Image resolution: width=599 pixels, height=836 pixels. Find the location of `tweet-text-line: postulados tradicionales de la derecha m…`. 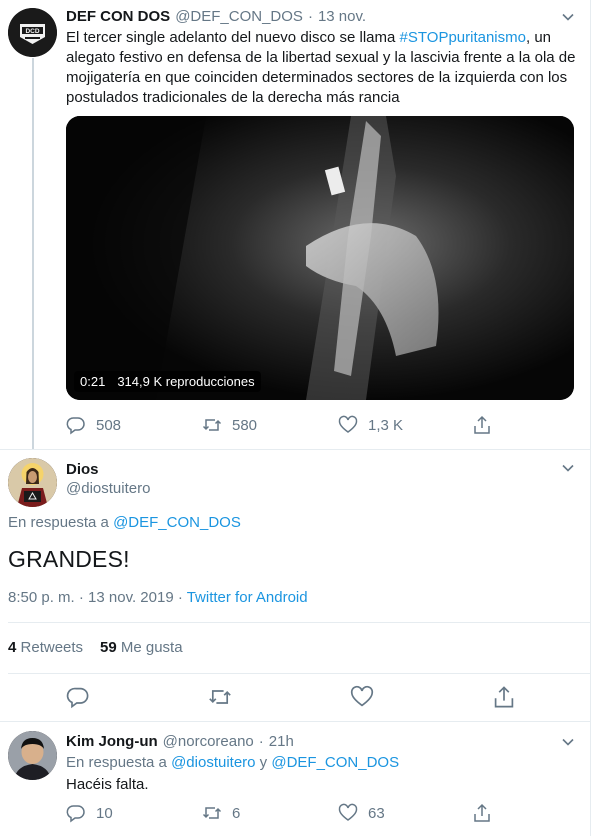

tweet-text-line: postulados tradicionales de la derecha m… is located at coordinates (233, 97).